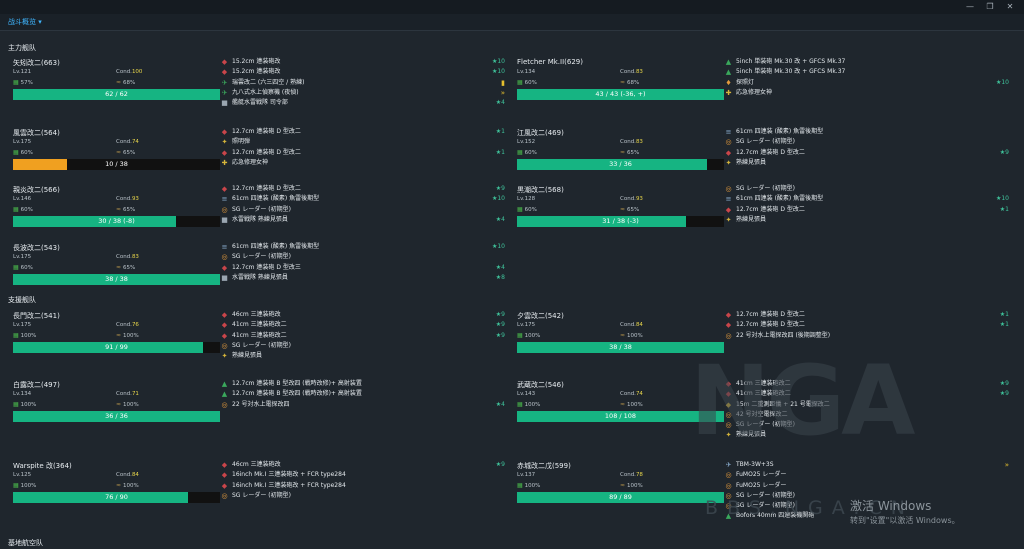 The image size is (1024, 549). What do you see at coordinates (362, 103) in the screenshot?
I see `equipment-item: ■ 艦艇水雷戦隊 司令部 ★4` at bounding box center [362, 103].